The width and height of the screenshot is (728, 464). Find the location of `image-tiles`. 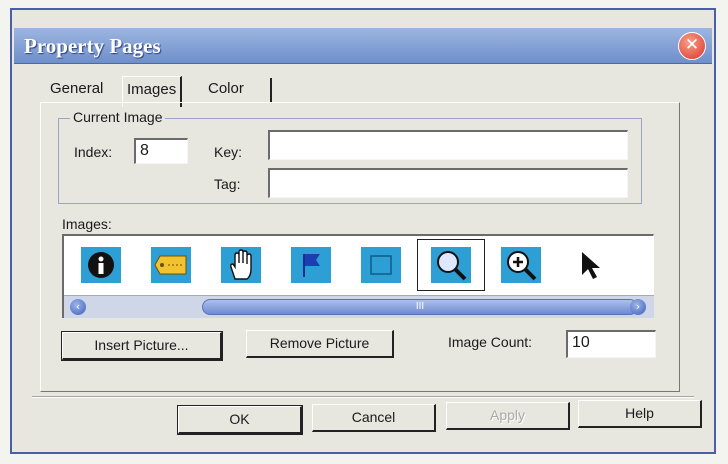

image-tiles is located at coordinates (349, 265).